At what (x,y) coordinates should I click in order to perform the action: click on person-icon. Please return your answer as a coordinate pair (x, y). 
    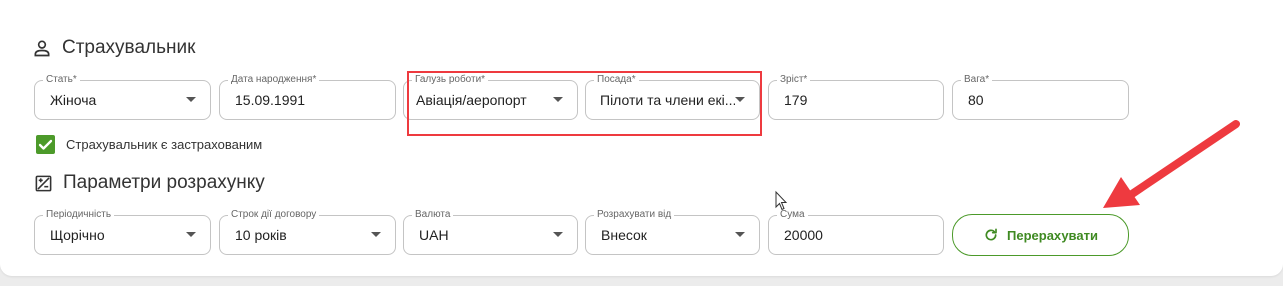
    Looking at the image, I should click on (42, 48).